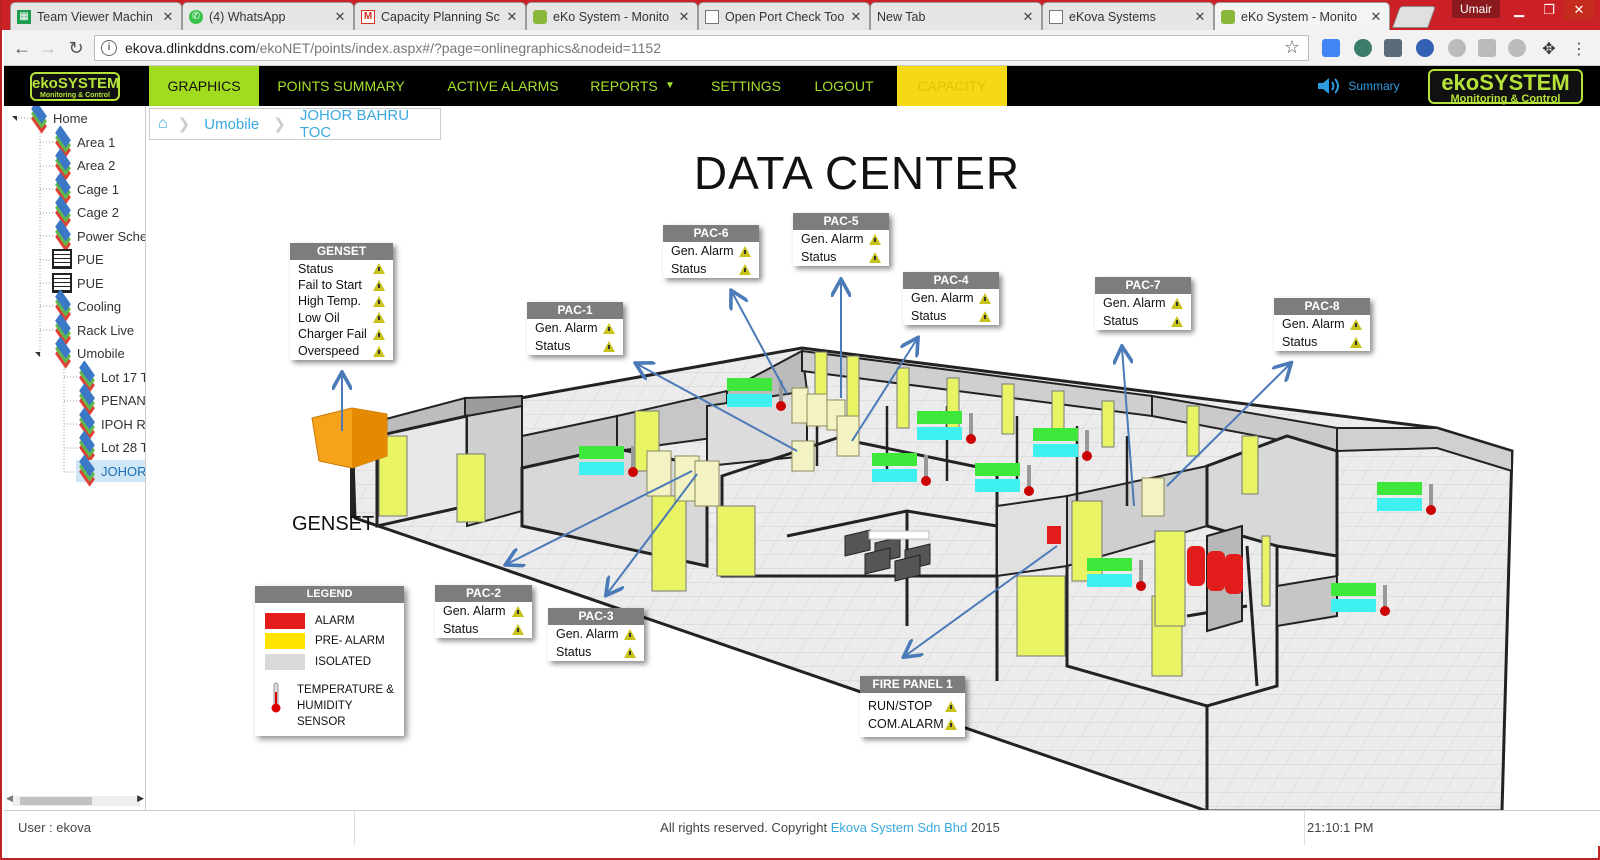  Describe the element at coordinates (1505, 99) in the screenshot. I see `logo-subtext: Monitoring & Control` at that location.